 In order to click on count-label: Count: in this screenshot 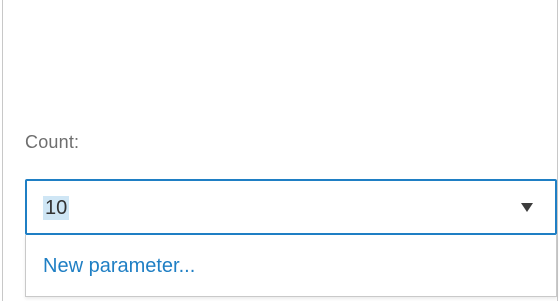, I will do `click(52, 142)`.